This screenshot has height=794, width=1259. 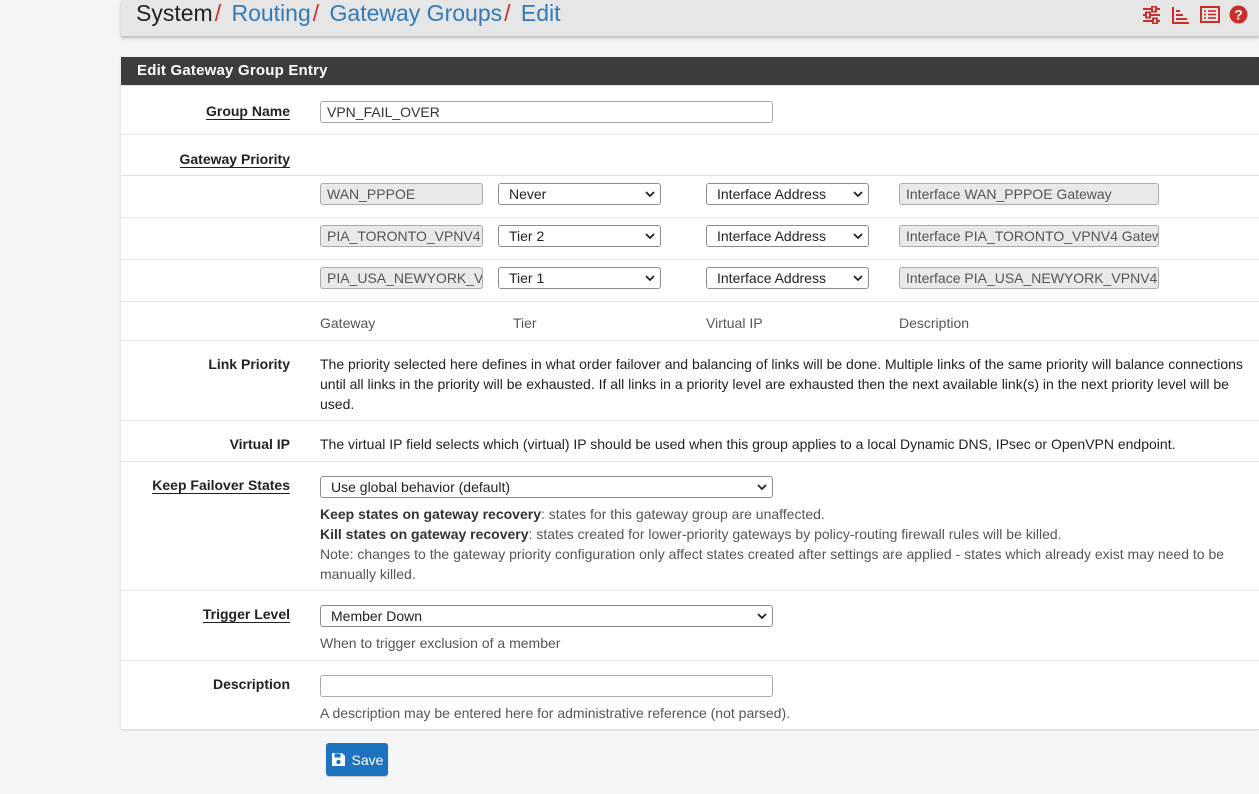 What do you see at coordinates (1029, 278) in the screenshot?
I see `gateway-description-field: Interface PIA_USA_NEWYORK_VPNV4 G` at bounding box center [1029, 278].